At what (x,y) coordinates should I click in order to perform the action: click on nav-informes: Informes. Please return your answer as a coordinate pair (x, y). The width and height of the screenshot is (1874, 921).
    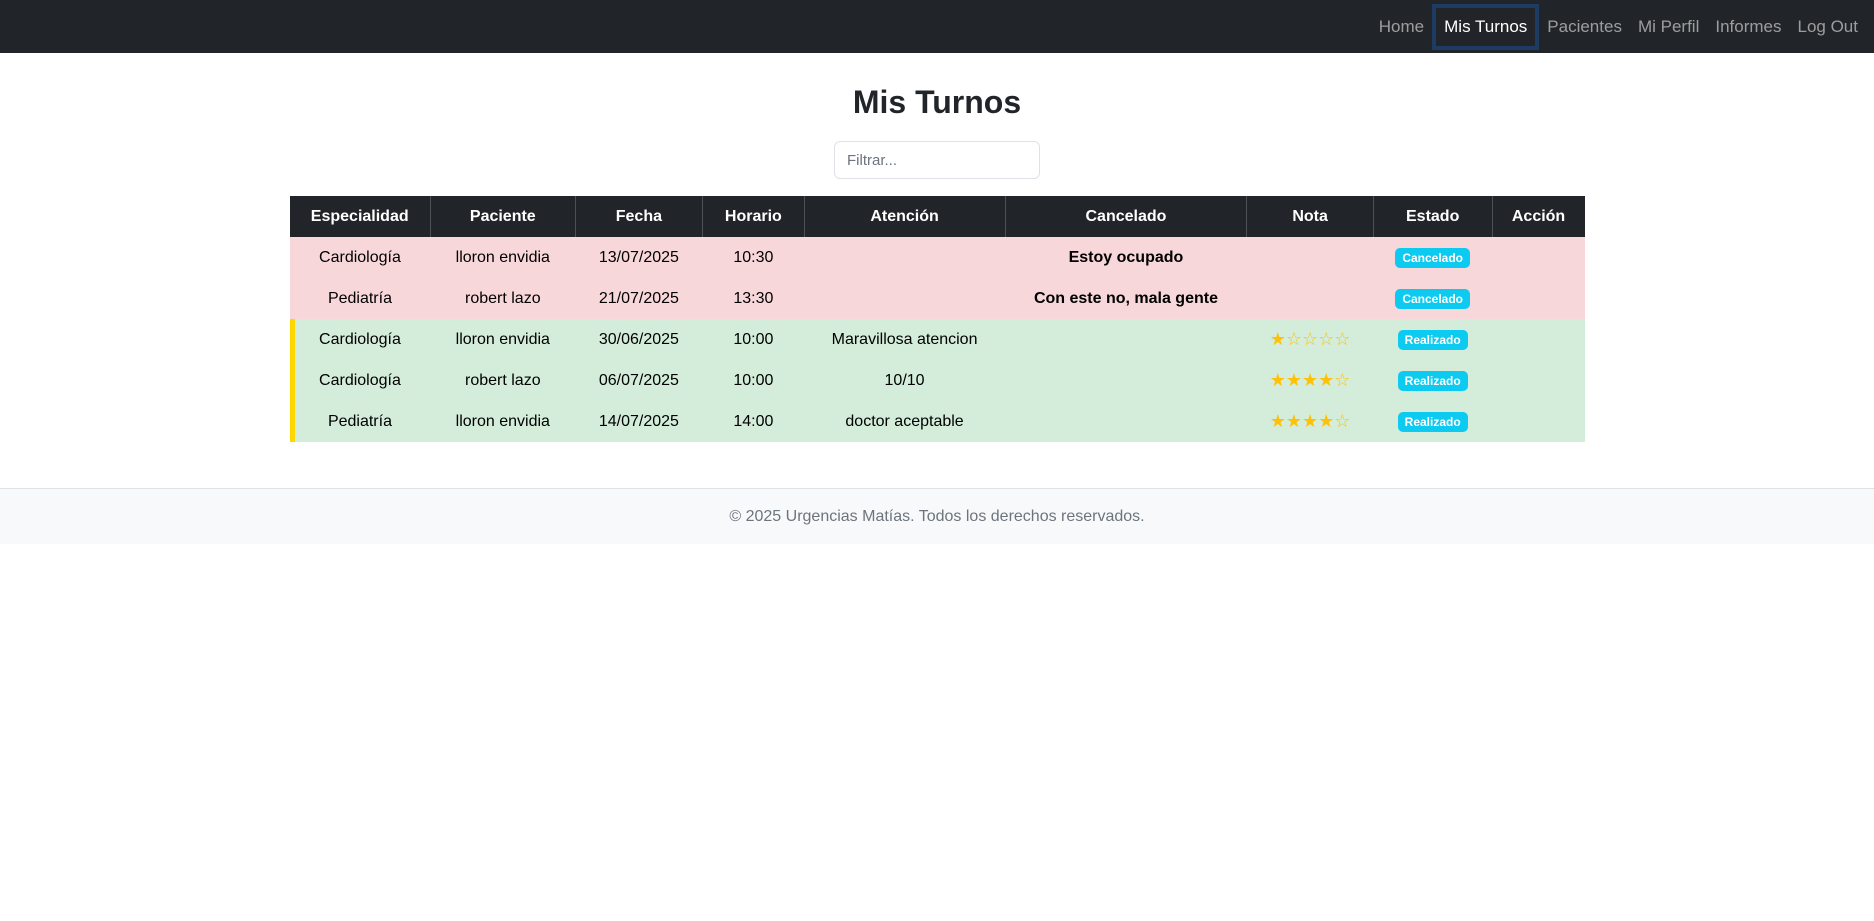
    Looking at the image, I should click on (1748, 26).